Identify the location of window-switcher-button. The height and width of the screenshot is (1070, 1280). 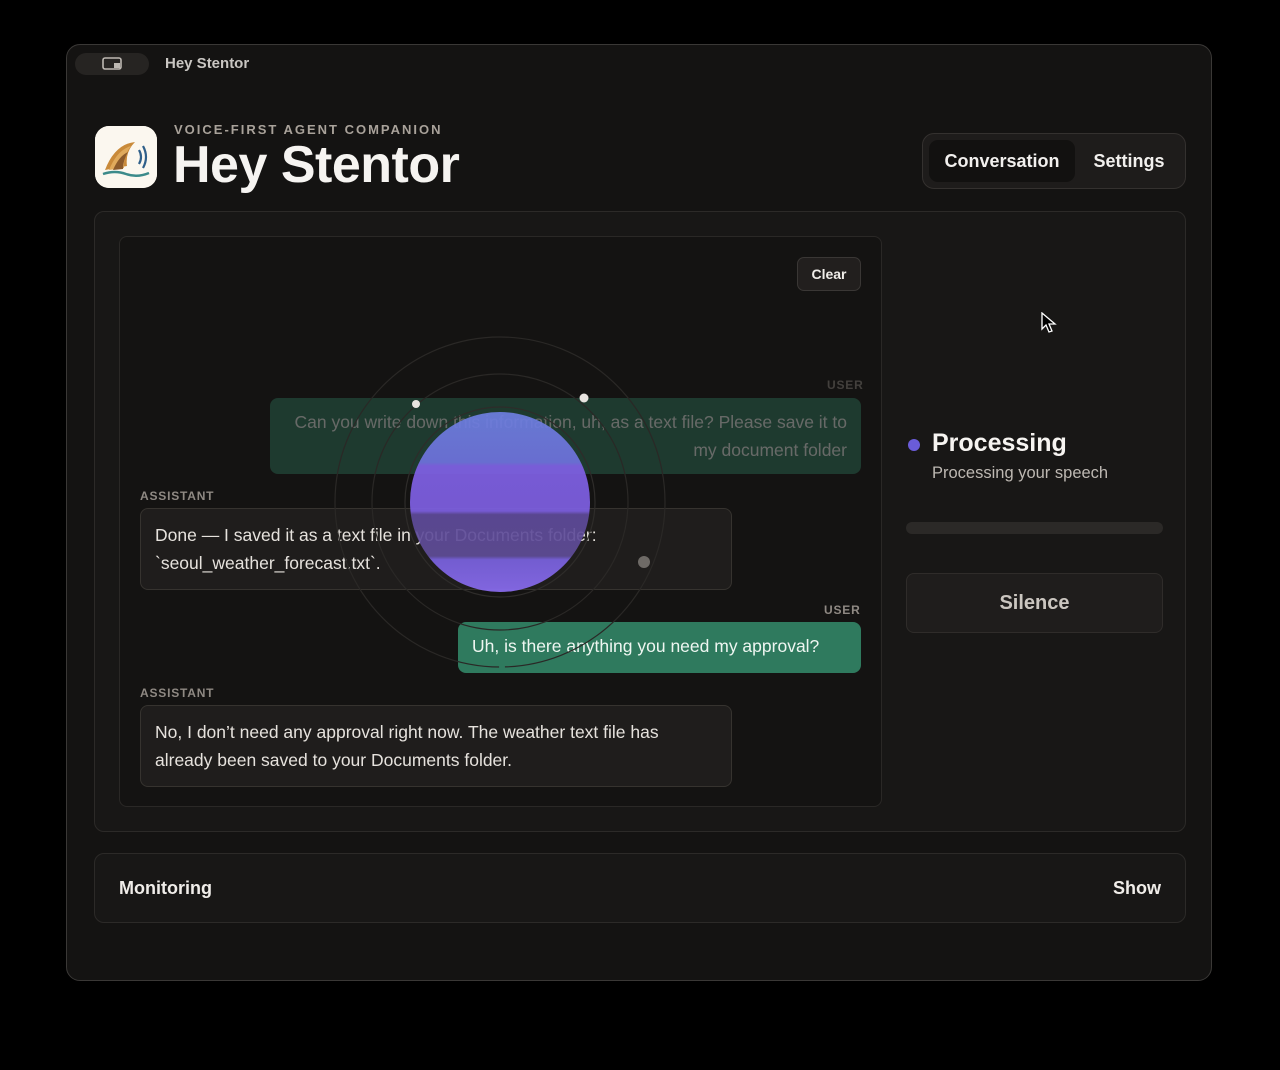
(112, 64).